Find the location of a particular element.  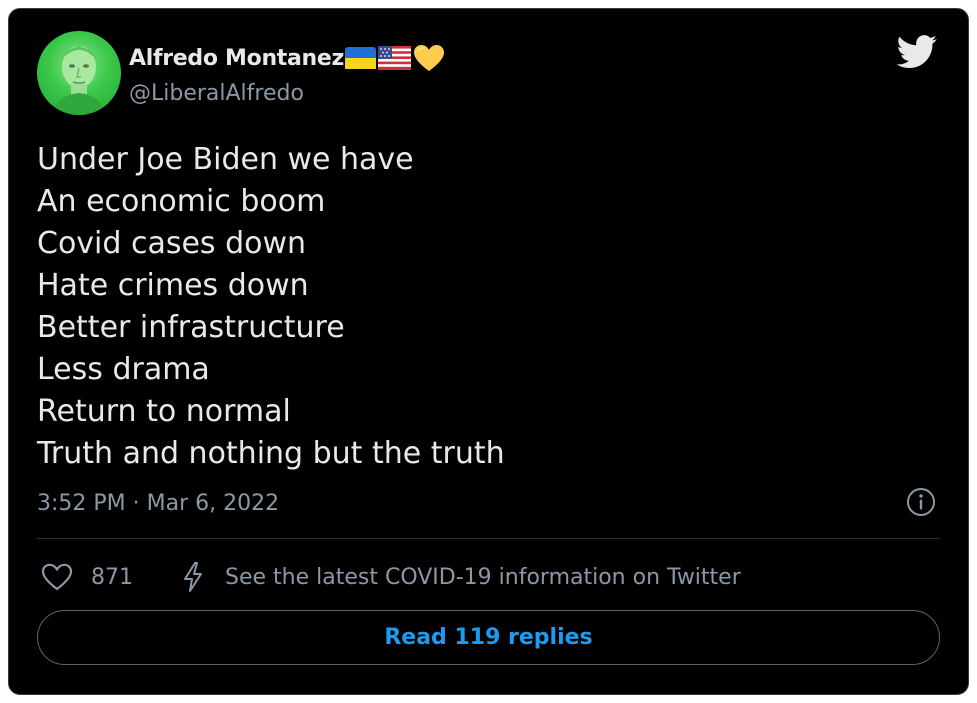

avatar is located at coordinates (79, 73).